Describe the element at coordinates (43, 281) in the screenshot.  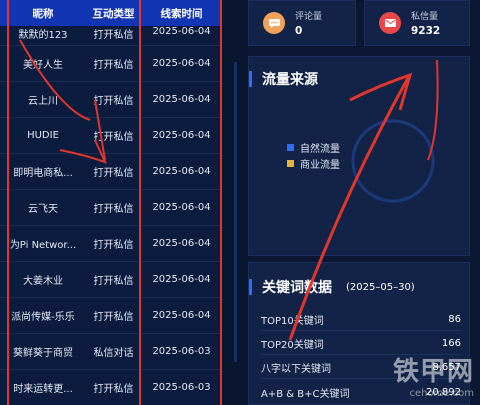
I see `nickname-cell: 大姜木业` at that location.